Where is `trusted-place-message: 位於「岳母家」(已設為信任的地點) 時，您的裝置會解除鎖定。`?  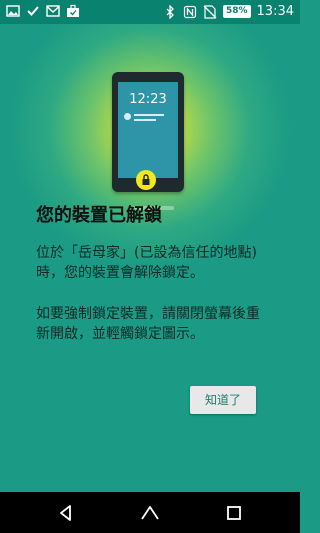
trusted-place-message: 位於「岳母家」(已設為信任的地點) 時，您的裝置會解除鎖定。 is located at coordinates (146, 263).